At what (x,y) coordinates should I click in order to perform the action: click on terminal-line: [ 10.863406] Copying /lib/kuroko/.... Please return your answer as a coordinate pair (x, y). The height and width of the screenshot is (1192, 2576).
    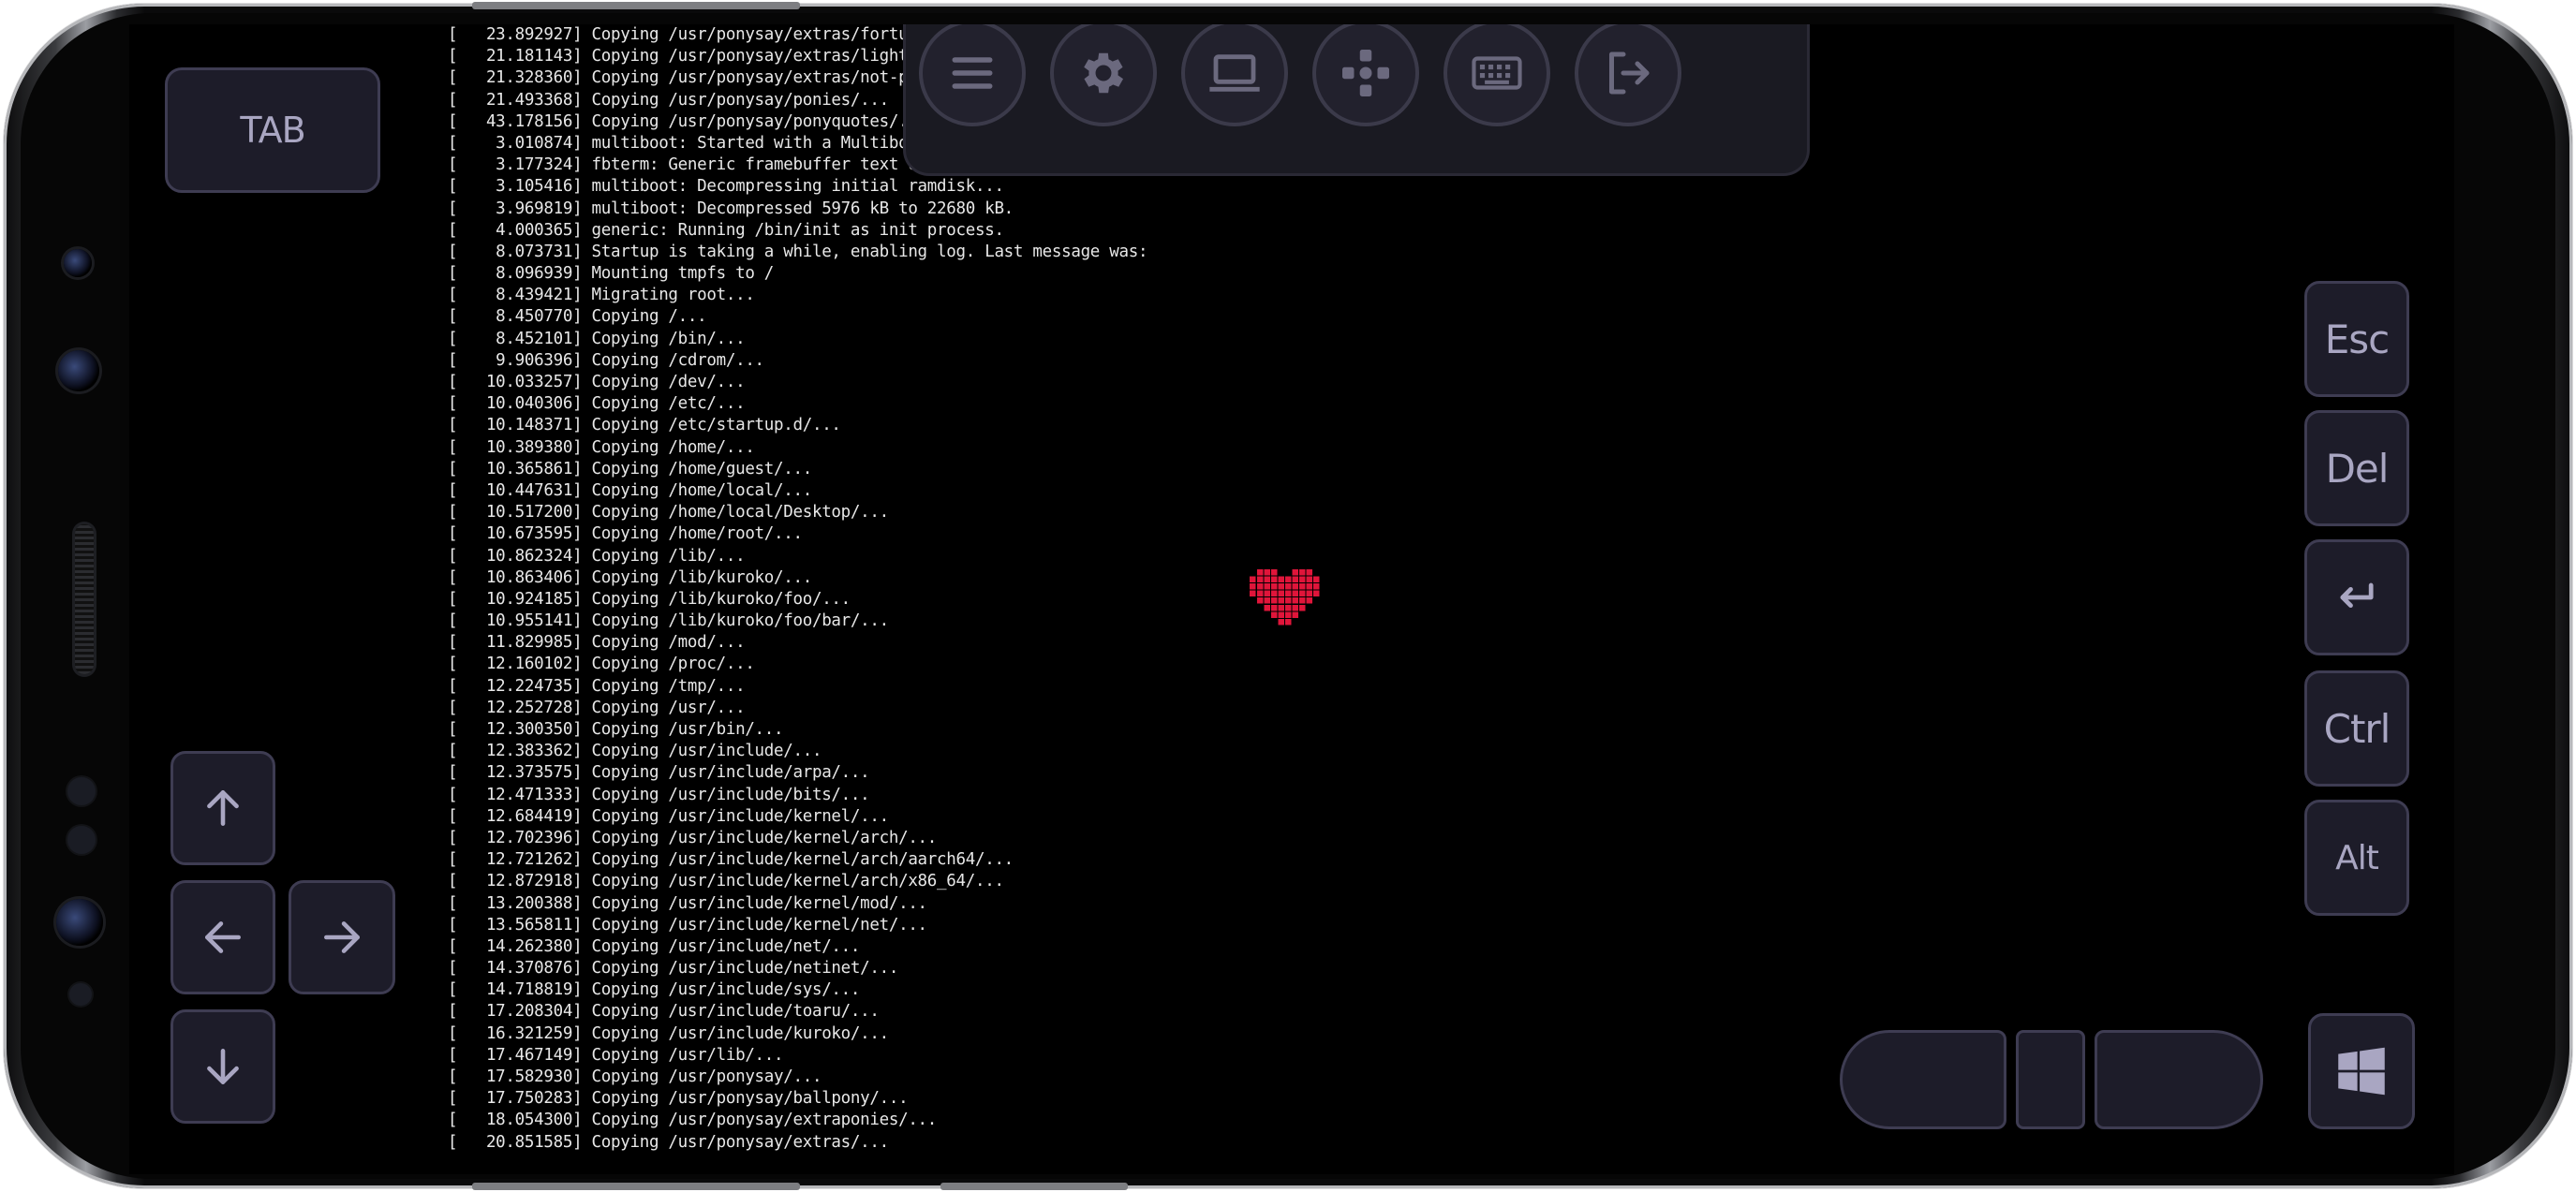
    Looking at the image, I should click on (630, 577).